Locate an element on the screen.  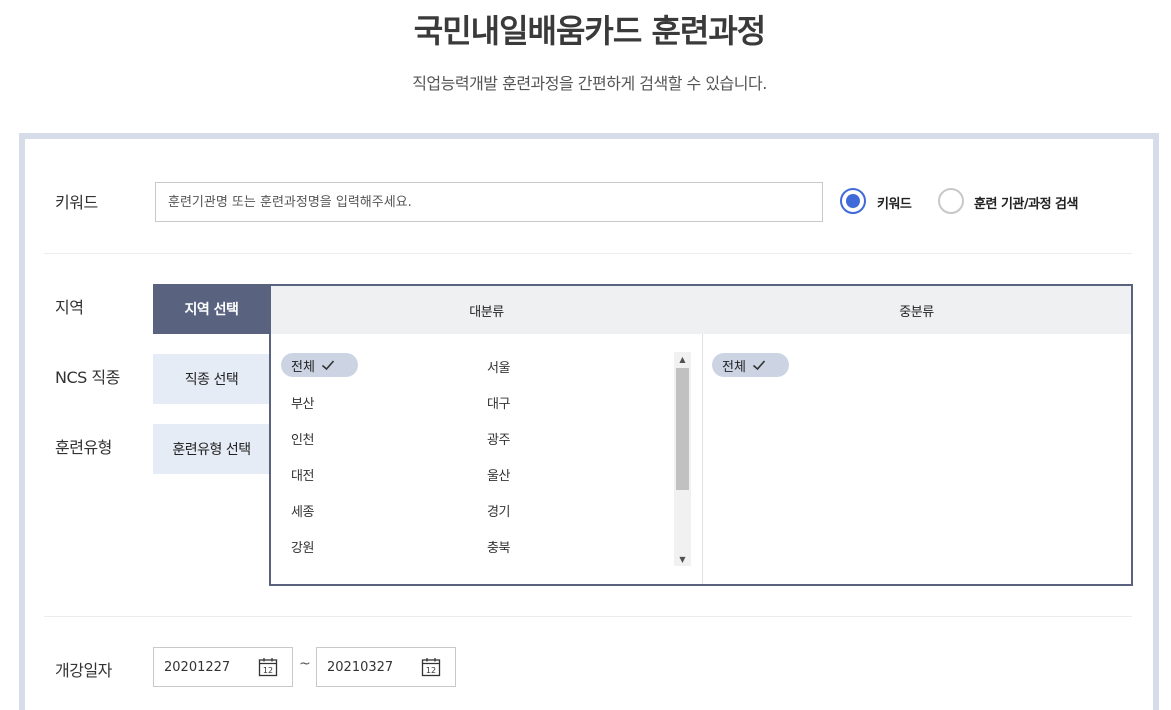
tab-training-type-select: 훈련유형 선택 is located at coordinates (211, 449).